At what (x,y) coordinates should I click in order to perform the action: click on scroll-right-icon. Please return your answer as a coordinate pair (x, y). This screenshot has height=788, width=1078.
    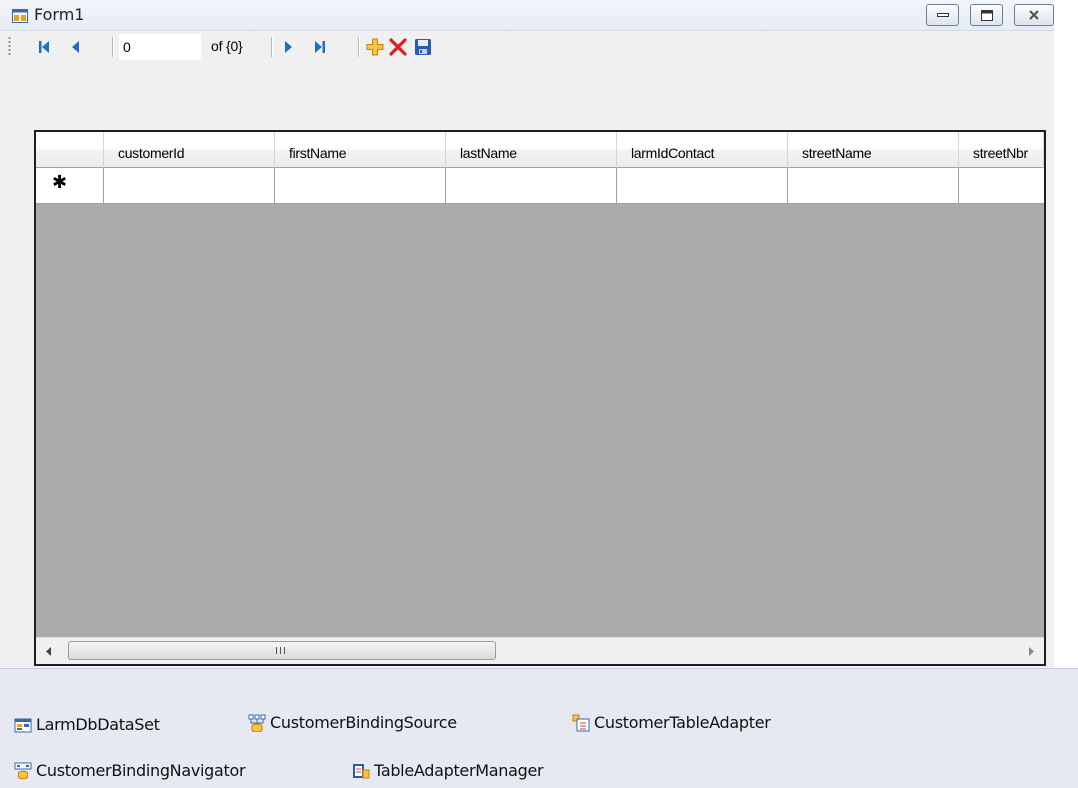
    Looking at the image, I should click on (1031, 651).